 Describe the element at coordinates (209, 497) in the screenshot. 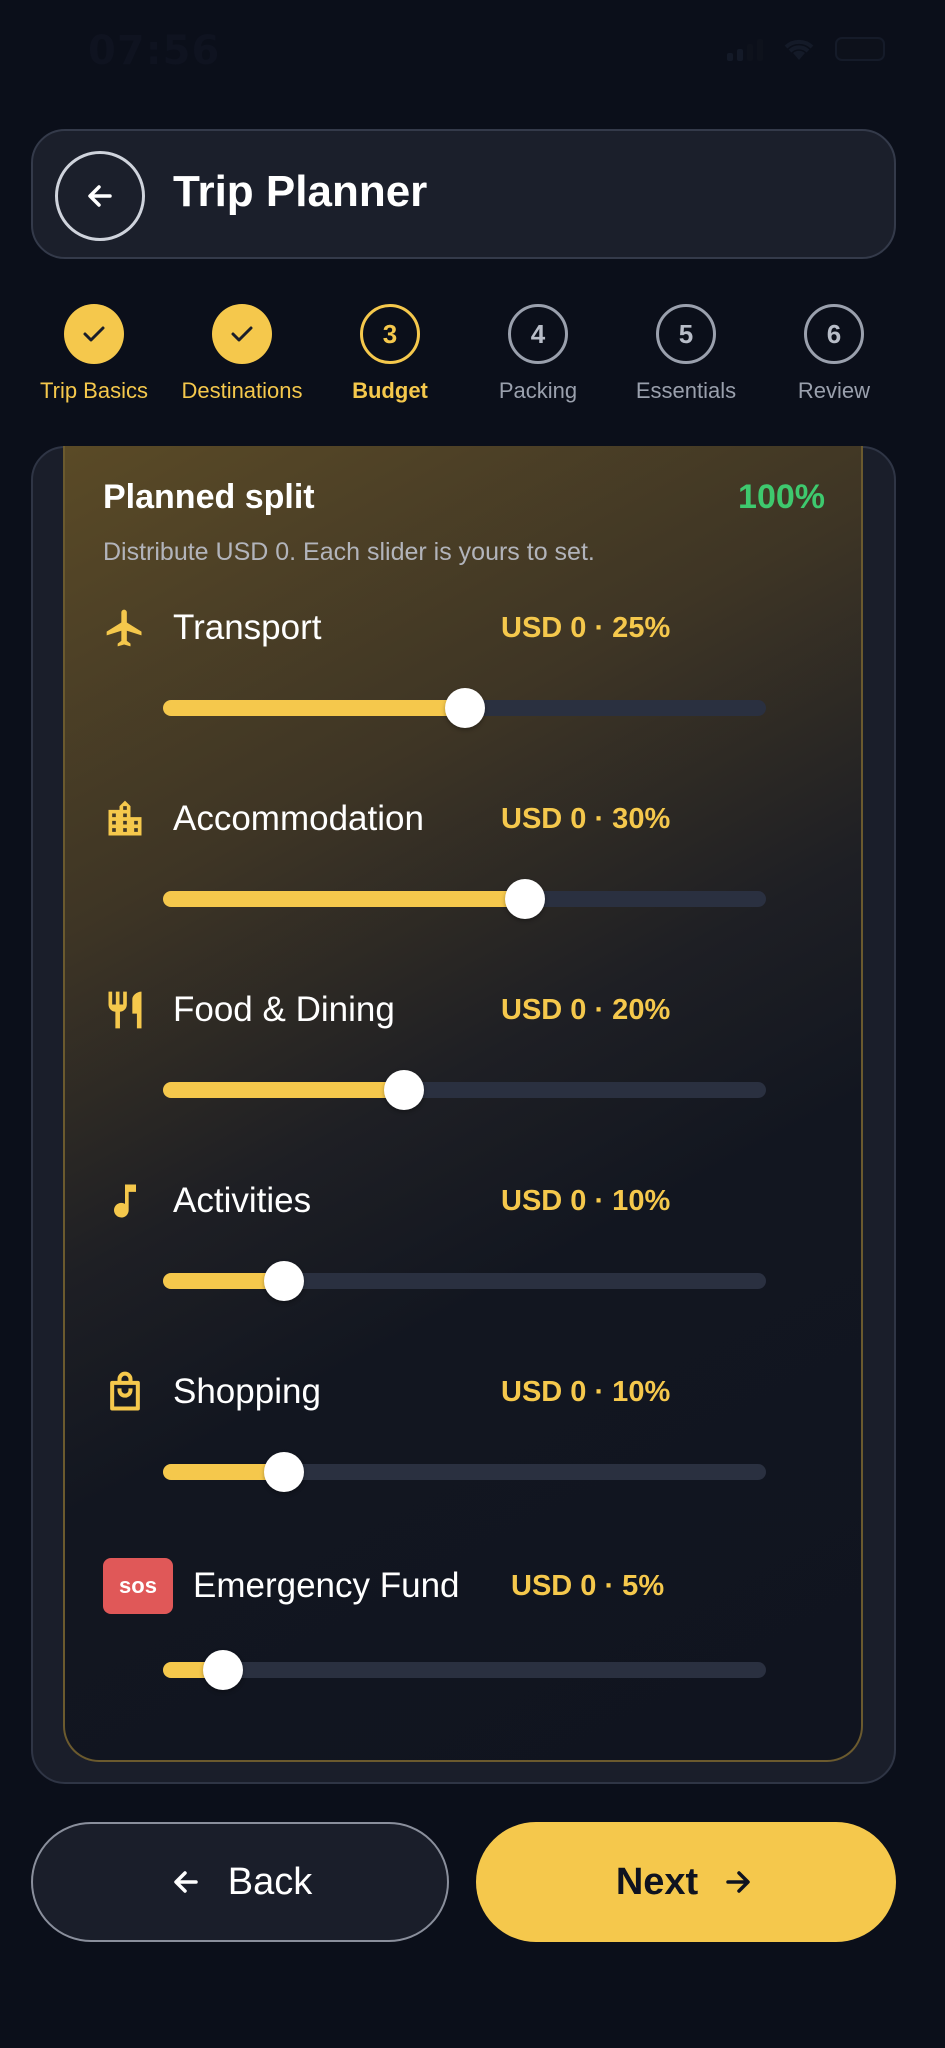

I see `split-title: Planned split` at that location.